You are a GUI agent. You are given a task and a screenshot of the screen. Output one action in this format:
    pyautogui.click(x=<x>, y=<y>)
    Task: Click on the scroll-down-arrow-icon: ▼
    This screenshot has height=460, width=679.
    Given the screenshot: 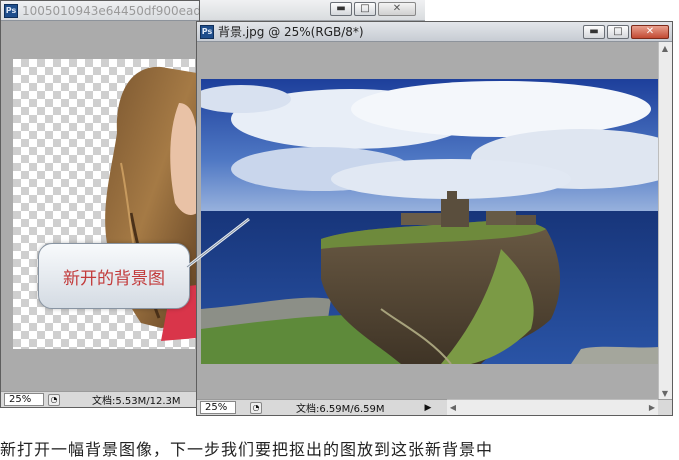 What is the action you would take?
    pyautogui.click(x=665, y=393)
    